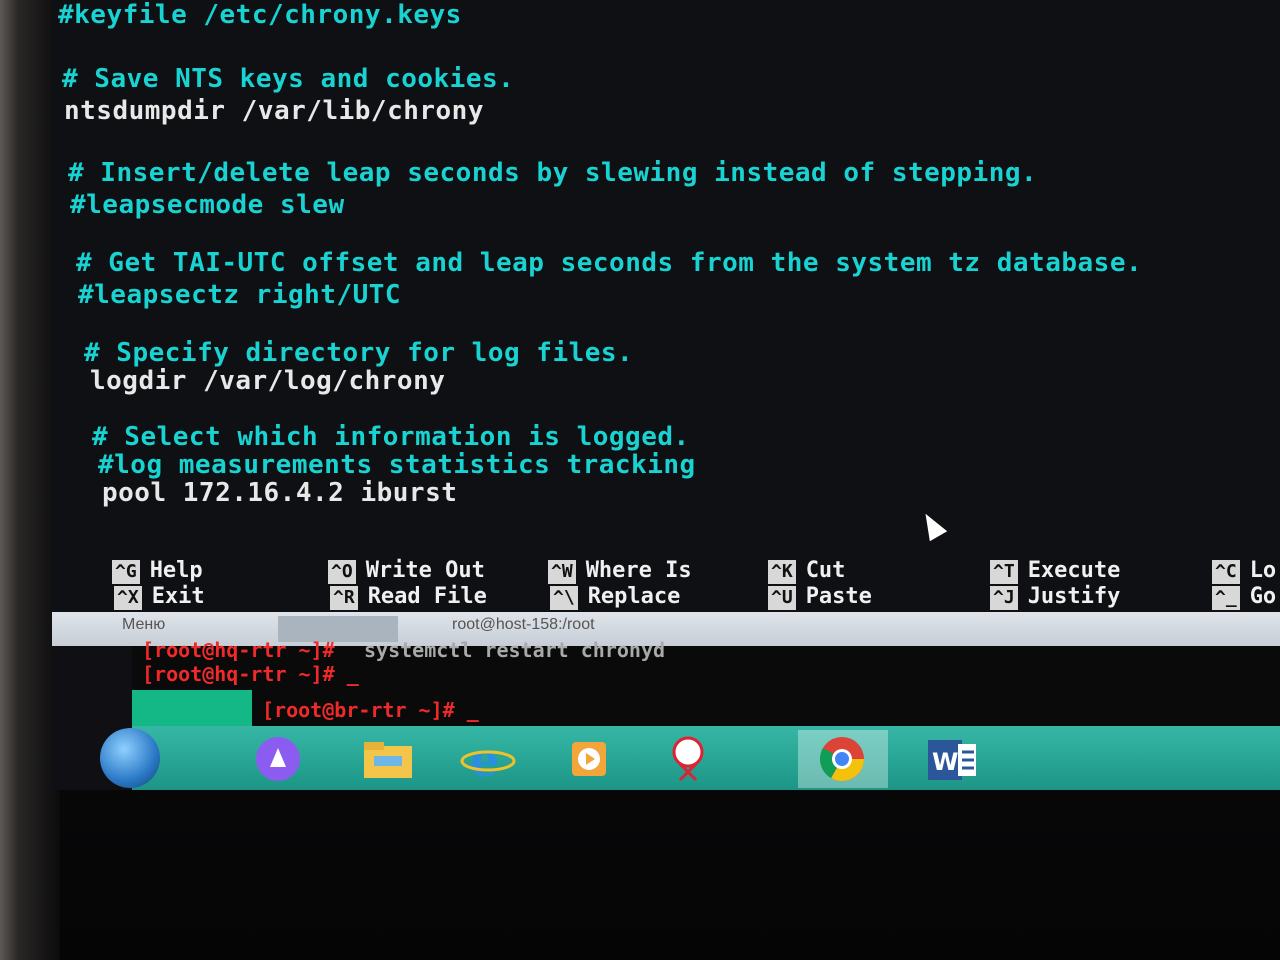 This screenshot has width=1280, height=960. Describe the element at coordinates (388, 759) in the screenshot. I see `file-explorer-icon` at that location.